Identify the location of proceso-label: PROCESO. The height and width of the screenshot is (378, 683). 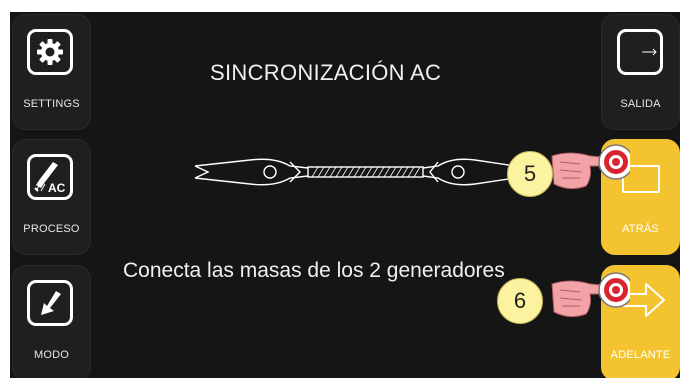
(51, 229).